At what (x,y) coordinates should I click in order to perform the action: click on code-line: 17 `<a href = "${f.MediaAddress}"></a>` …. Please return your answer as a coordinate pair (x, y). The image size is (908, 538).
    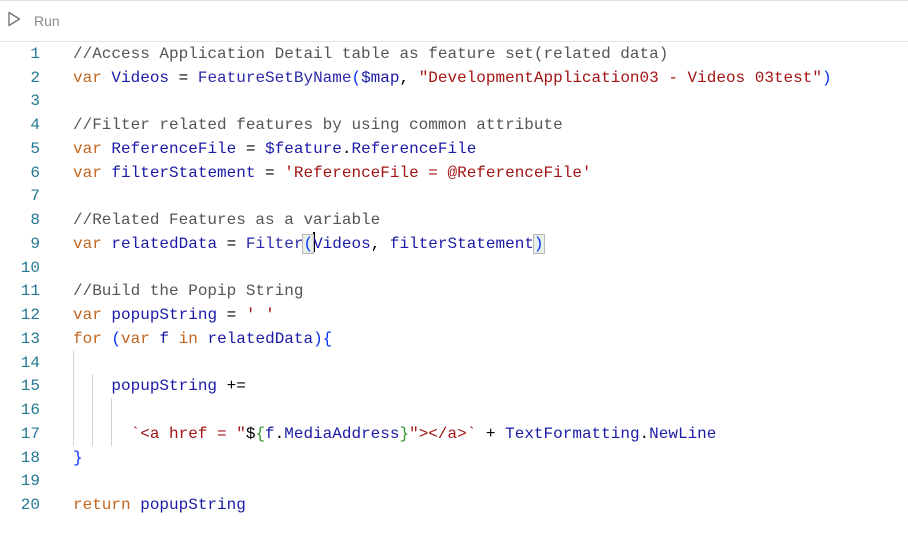
    Looking at the image, I should click on (454, 433).